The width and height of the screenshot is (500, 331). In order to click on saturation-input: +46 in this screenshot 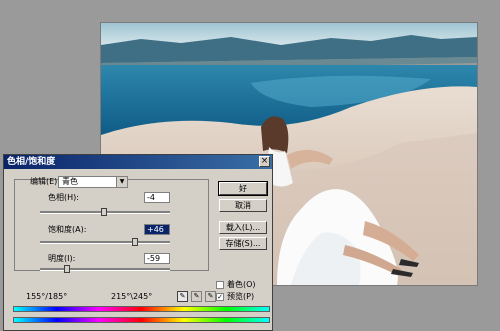, I will do `click(157, 229)`.